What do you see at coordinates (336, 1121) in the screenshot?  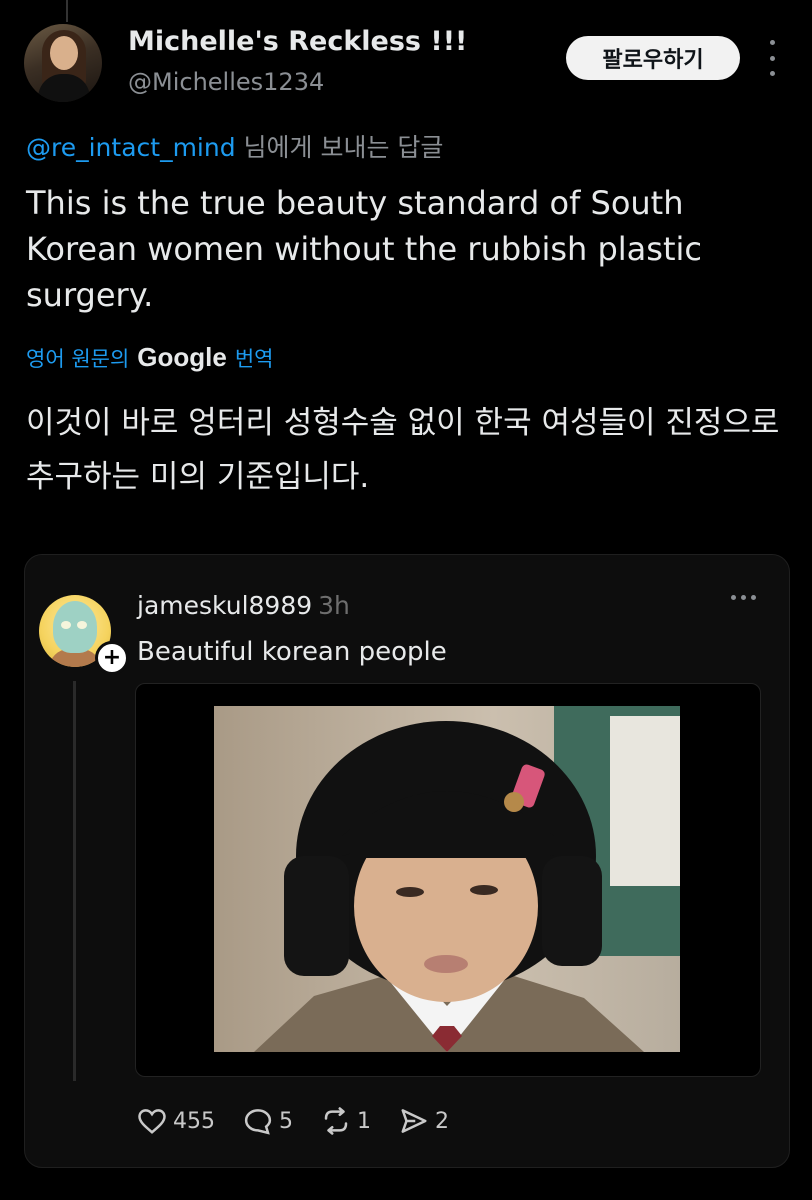 I see `repost-icon` at bounding box center [336, 1121].